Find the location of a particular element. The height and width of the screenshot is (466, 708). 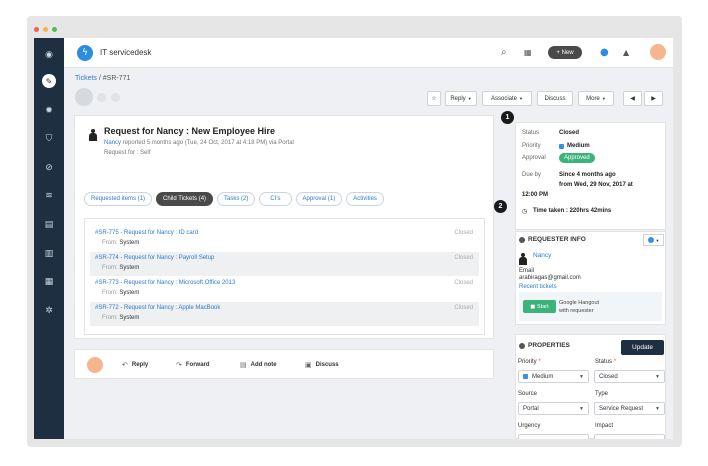

previous-ticket-button: ◀ is located at coordinates (632, 98).